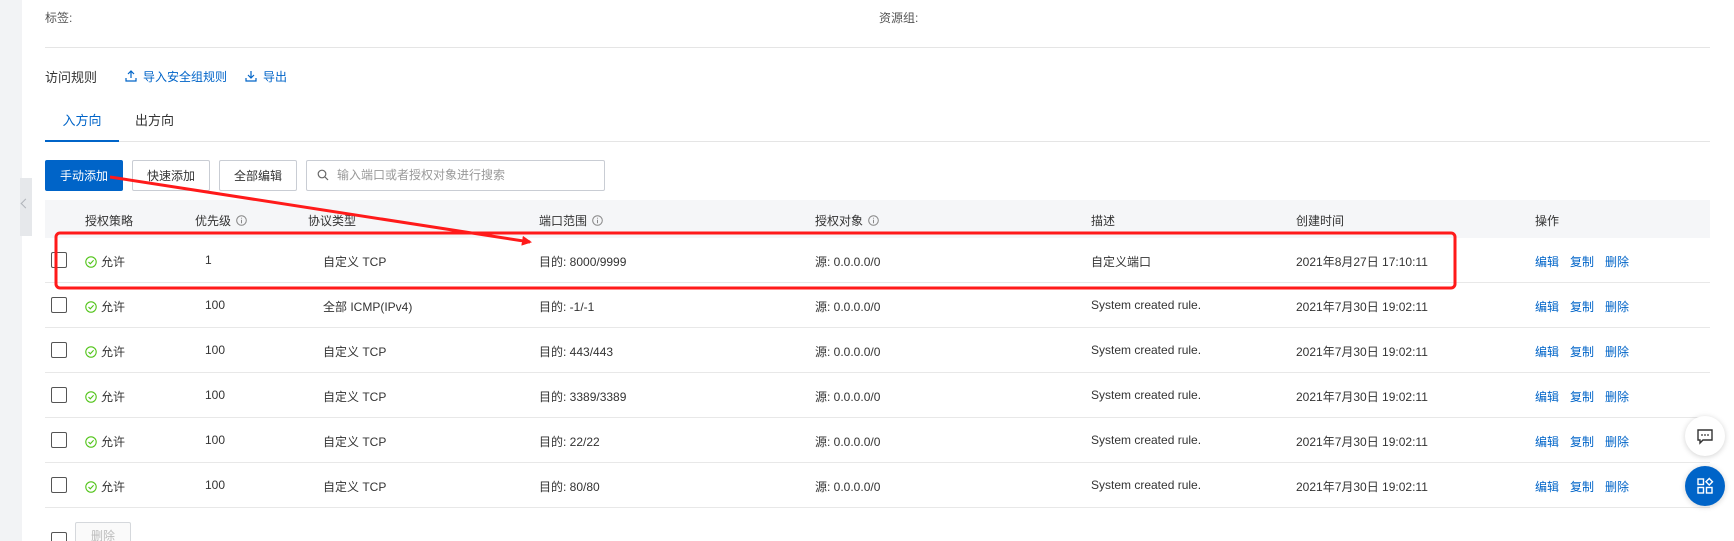 The height and width of the screenshot is (541, 1734). What do you see at coordinates (467, 175) in the screenshot?
I see `search-input` at bounding box center [467, 175].